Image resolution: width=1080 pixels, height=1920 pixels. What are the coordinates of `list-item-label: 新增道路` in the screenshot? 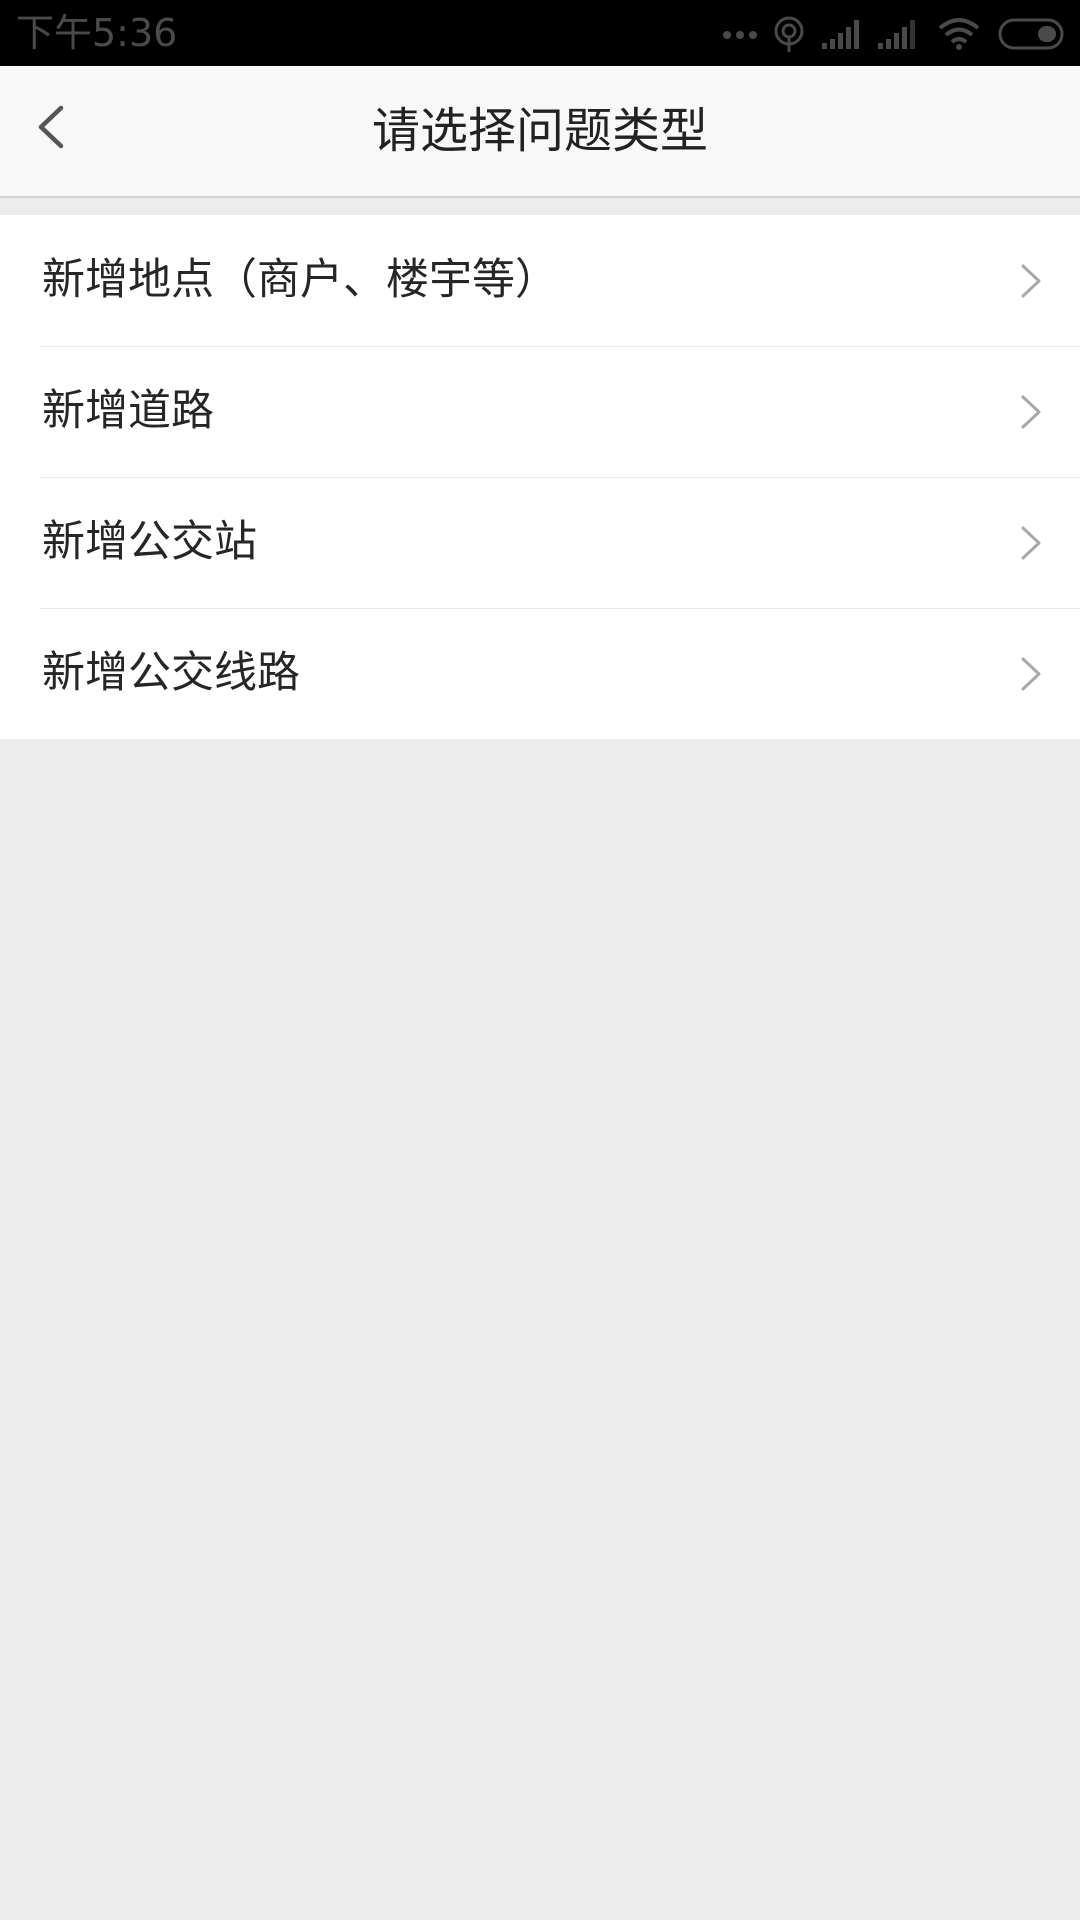 It's located at (128, 411).